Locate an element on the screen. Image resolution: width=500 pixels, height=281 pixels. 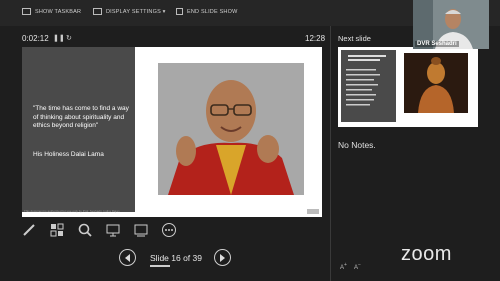
screen-icon is located at coordinates (141, 230).